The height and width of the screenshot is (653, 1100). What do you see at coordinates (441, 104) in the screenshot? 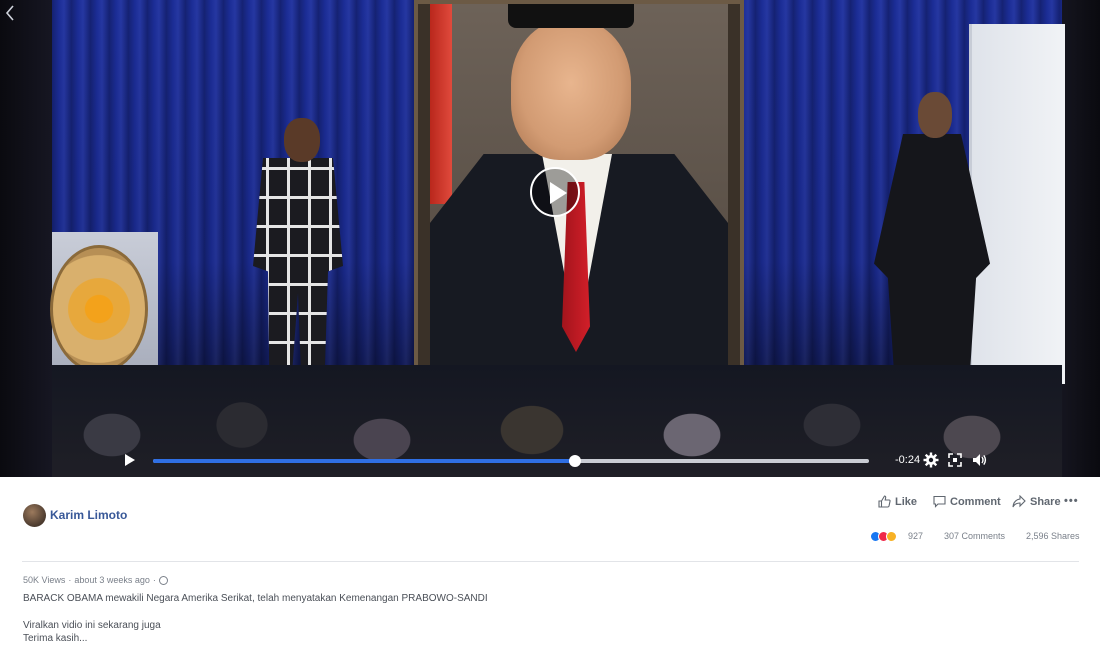
I see `flag` at bounding box center [441, 104].